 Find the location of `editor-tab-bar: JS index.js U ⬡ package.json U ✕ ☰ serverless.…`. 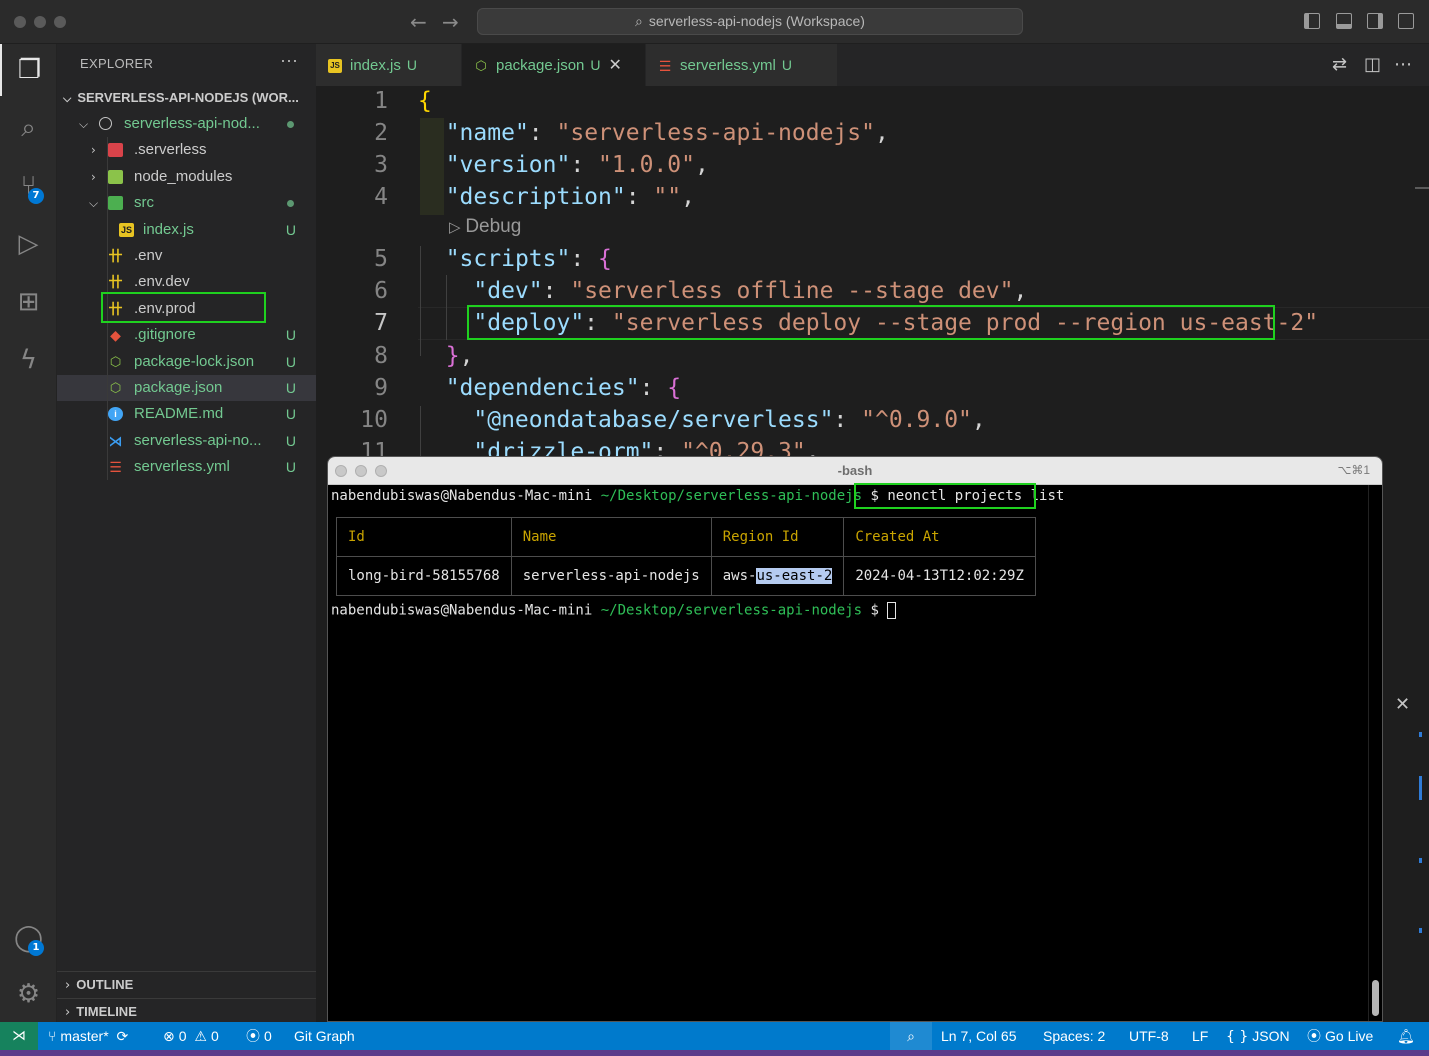

editor-tab-bar: JS index.js U ⬡ package.json U ✕ ☰ serverless.… is located at coordinates (872, 65).